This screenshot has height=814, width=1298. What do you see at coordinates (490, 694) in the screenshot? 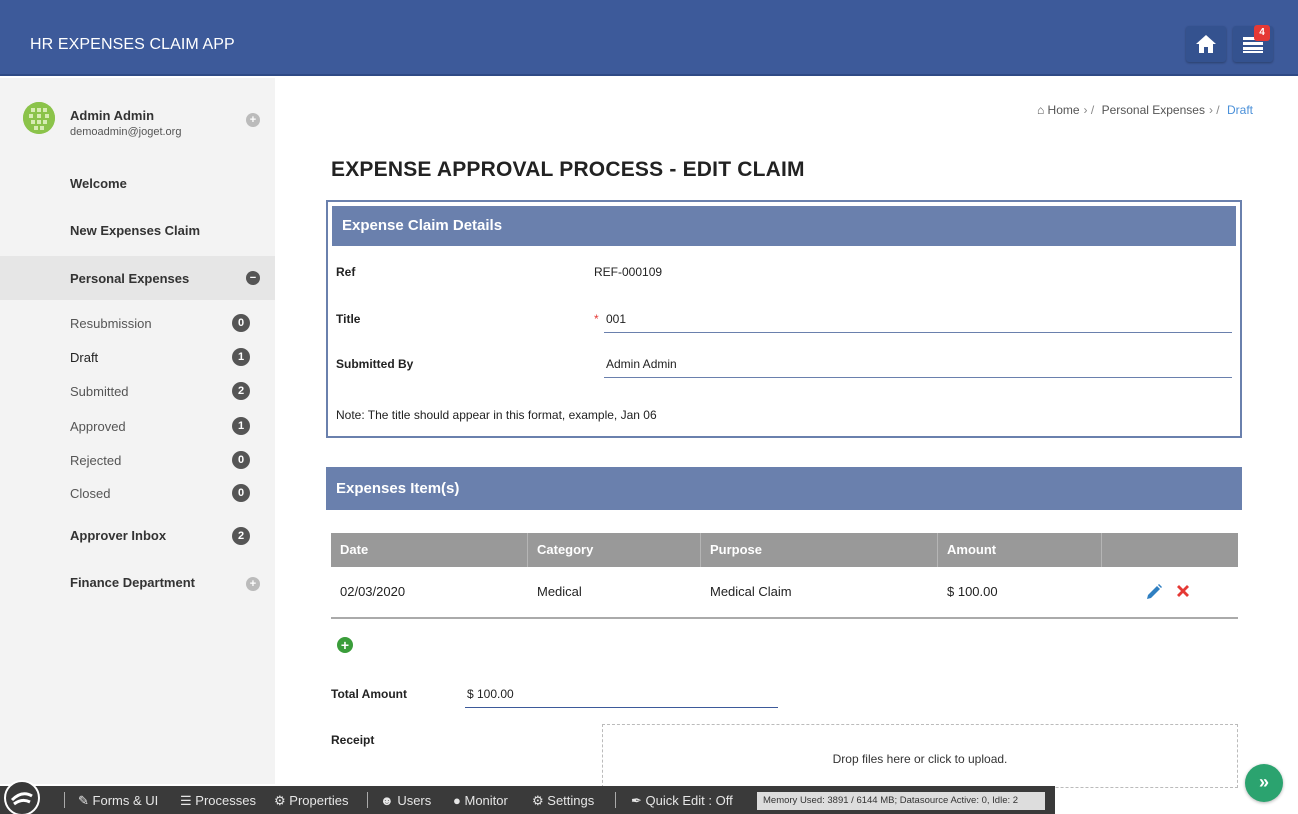
I see `total-amount-field: $ 100.00` at bounding box center [490, 694].